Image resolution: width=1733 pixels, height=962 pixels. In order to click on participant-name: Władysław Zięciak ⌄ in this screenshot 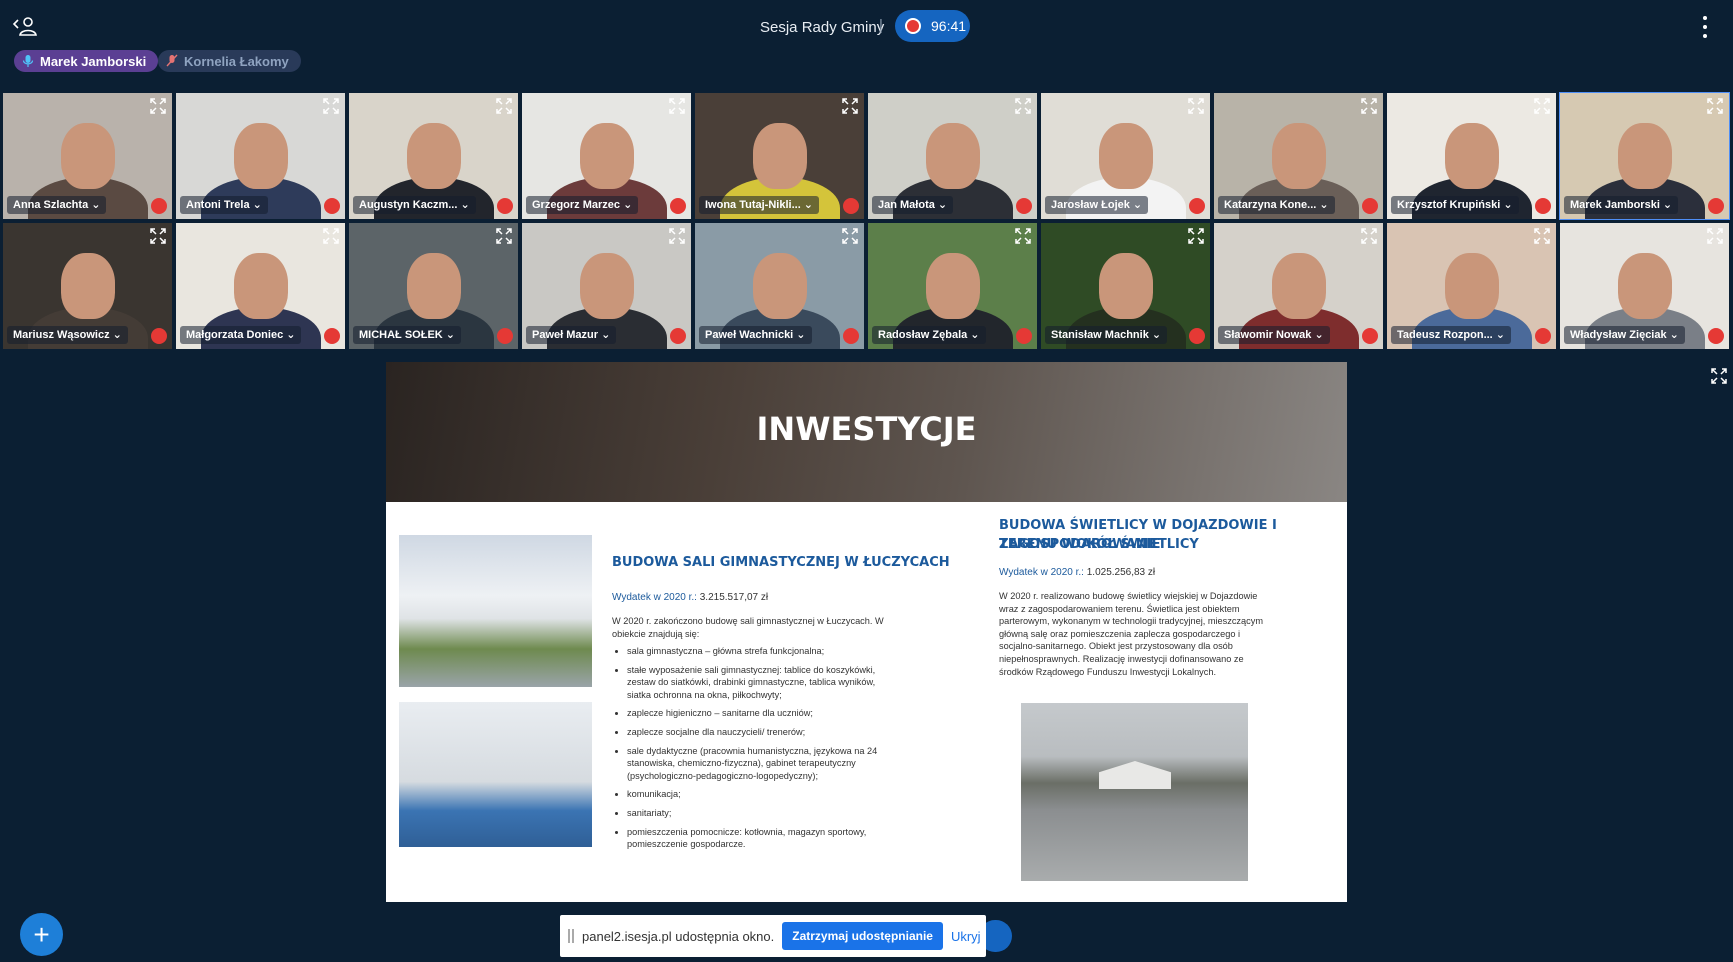, I will do `click(1624, 335)`.